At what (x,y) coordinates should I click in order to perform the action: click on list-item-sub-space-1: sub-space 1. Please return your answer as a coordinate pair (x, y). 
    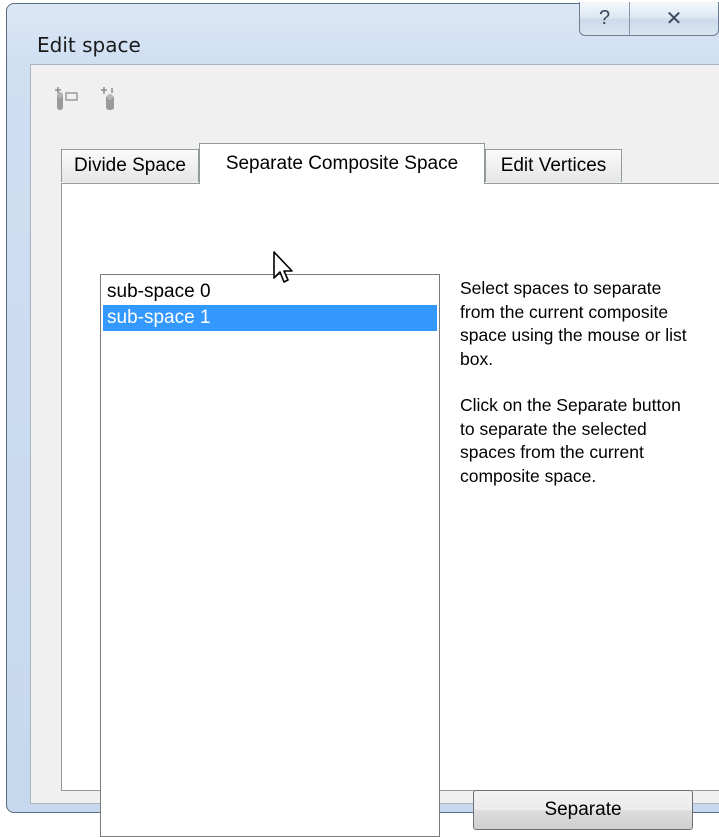
    Looking at the image, I should click on (270, 318).